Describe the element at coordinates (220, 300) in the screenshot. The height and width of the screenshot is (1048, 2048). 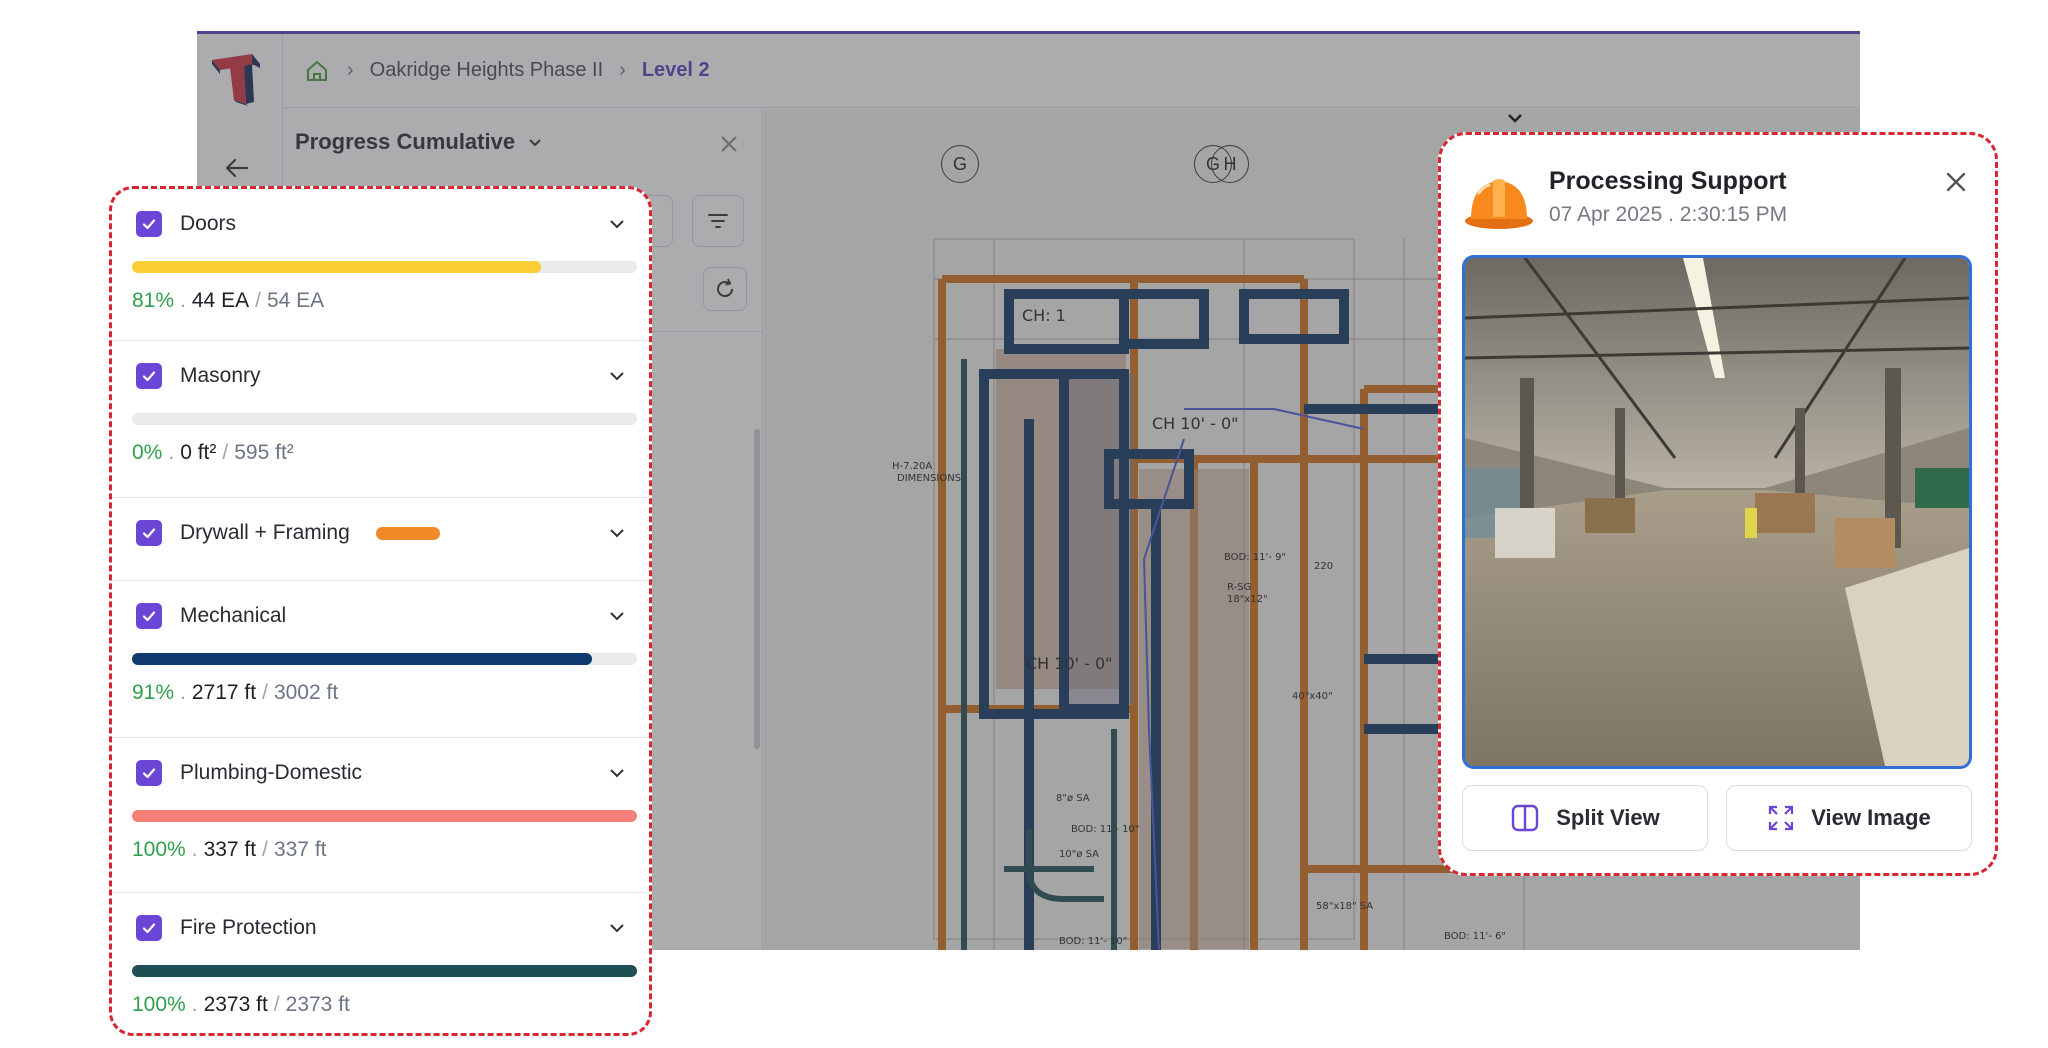
I see `quantity-done: 44 EA` at that location.